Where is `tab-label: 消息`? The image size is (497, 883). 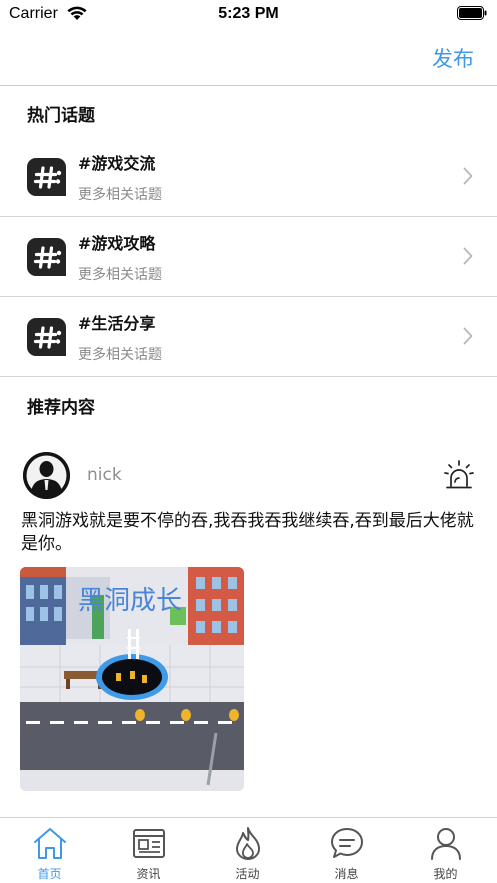
tab-label: 消息 is located at coordinates (346, 874).